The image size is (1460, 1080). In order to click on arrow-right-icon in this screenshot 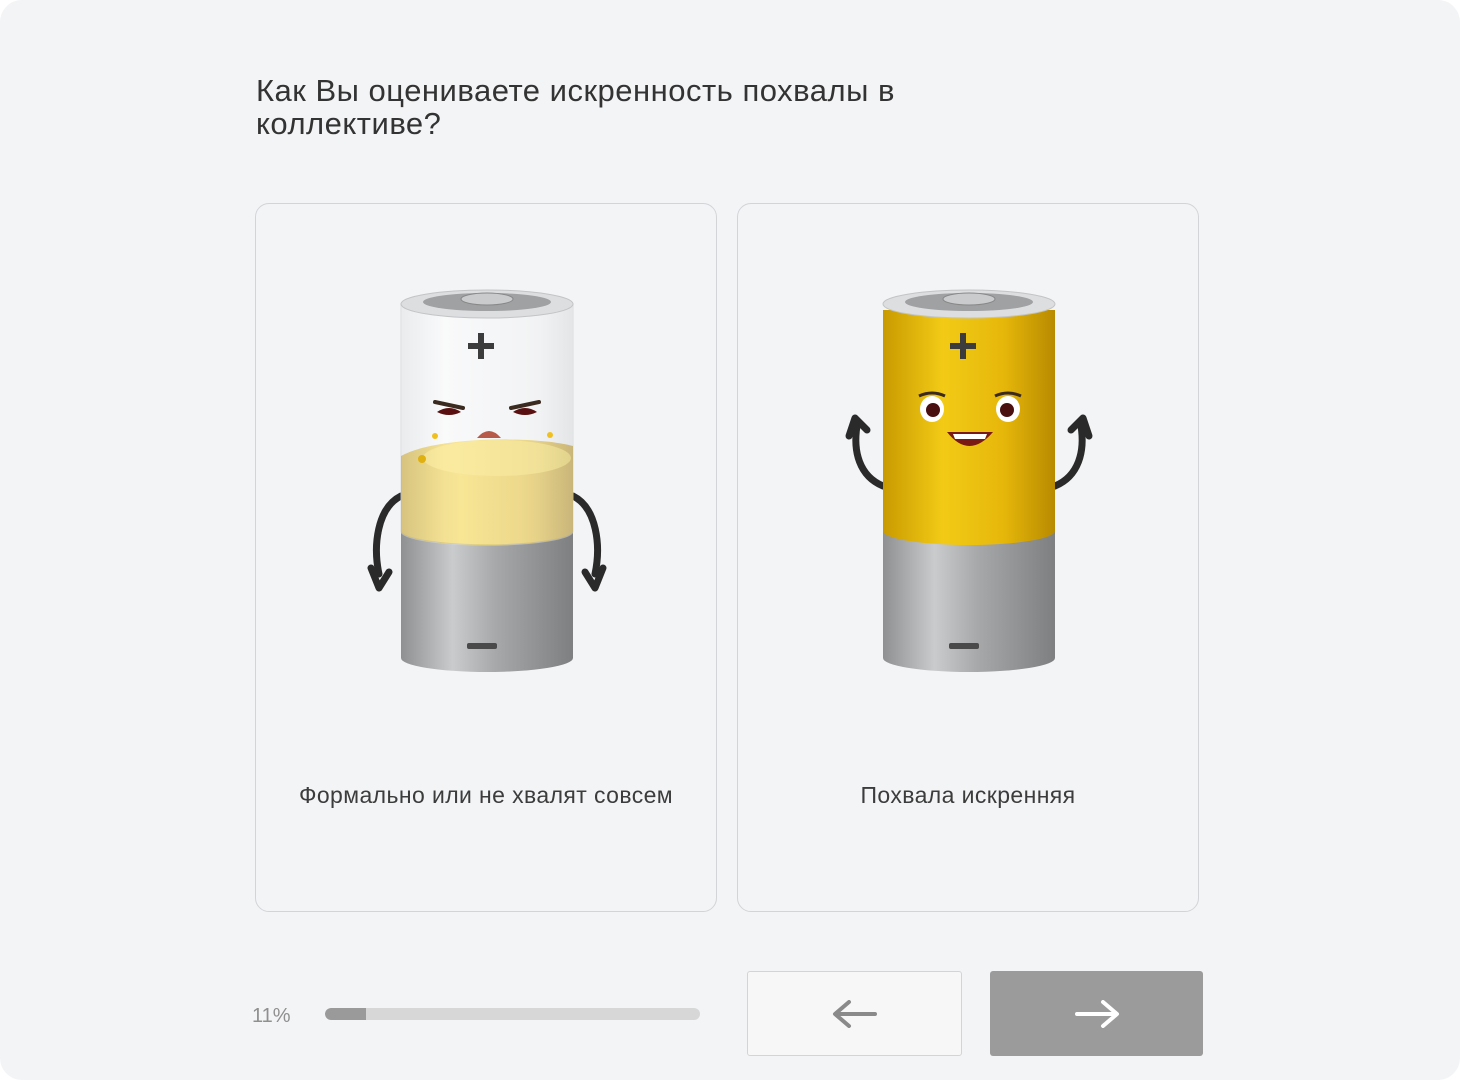, I will do `click(1096, 1013)`.